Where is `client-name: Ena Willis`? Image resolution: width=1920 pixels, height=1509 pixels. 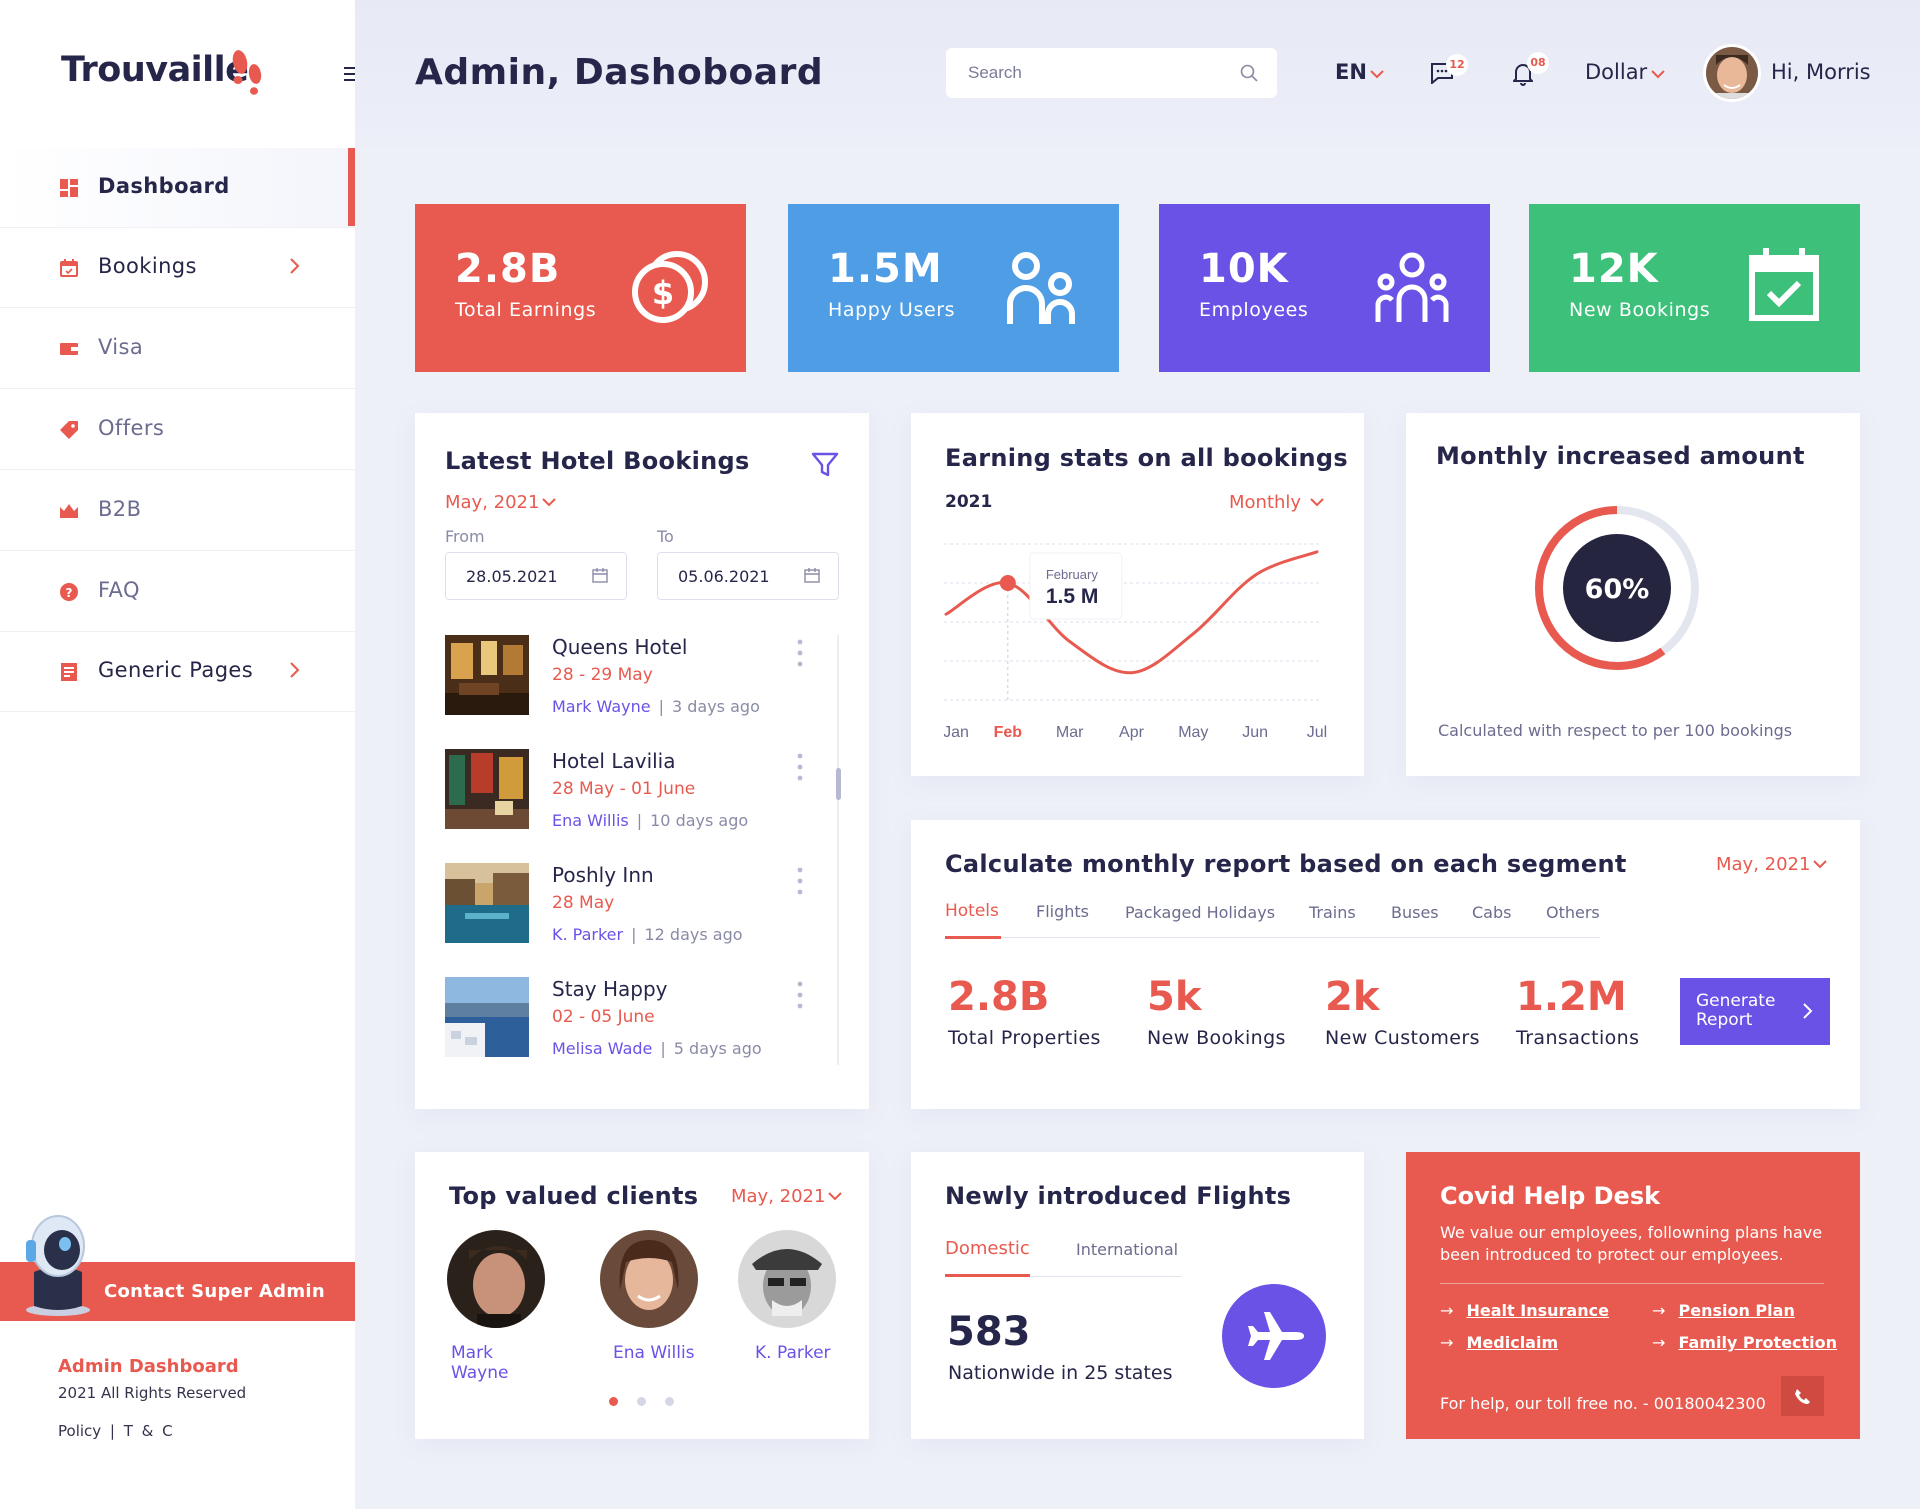
client-name: Ena Willis is located at coordinates (654, 1353).